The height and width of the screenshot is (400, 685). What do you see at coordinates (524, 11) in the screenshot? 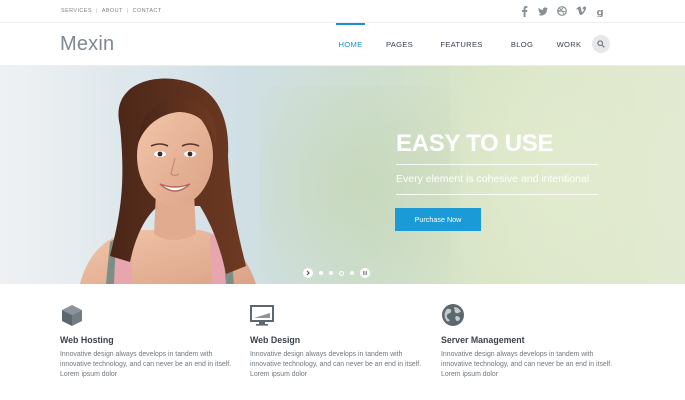
I see `facebook-icon` at bounding box center [524, 11].